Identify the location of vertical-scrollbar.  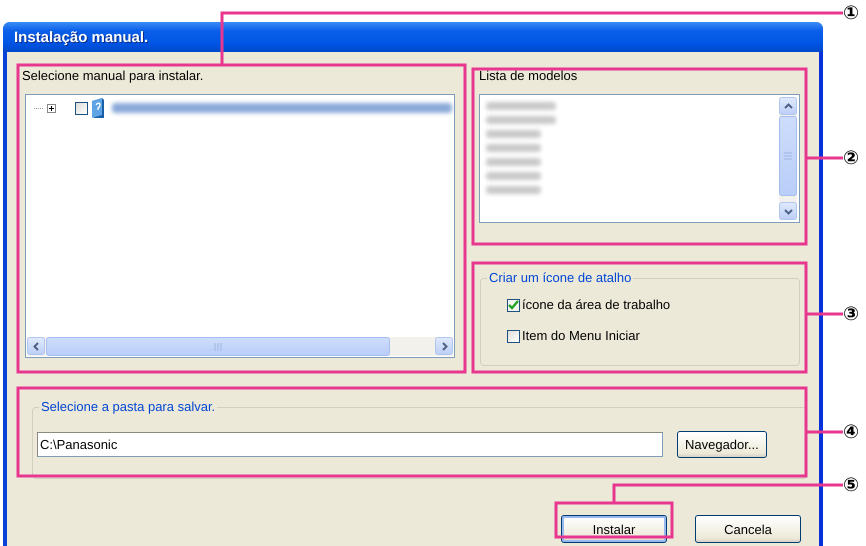
(788, 158).